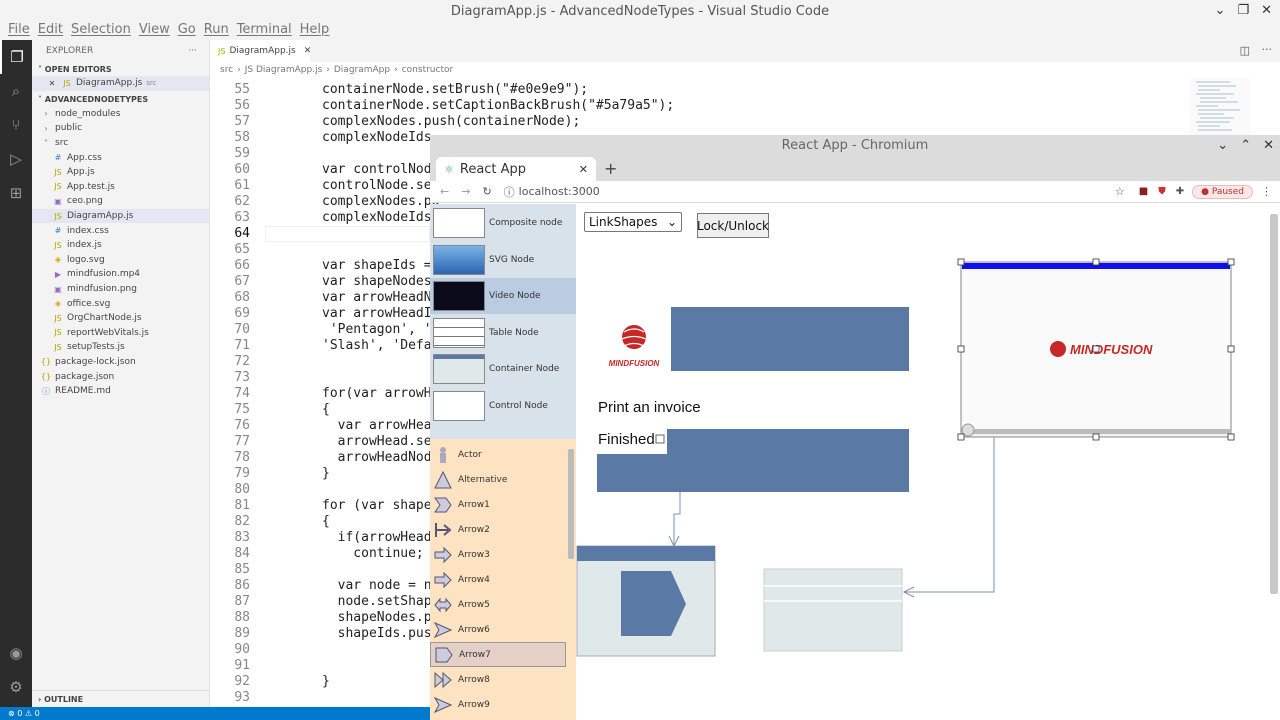 Image resolution: width=1280 pixels, height=720 pixels. Describe the element at coordinates (465, 191) in the screenshot. I see `forward-icon: →` at that location.